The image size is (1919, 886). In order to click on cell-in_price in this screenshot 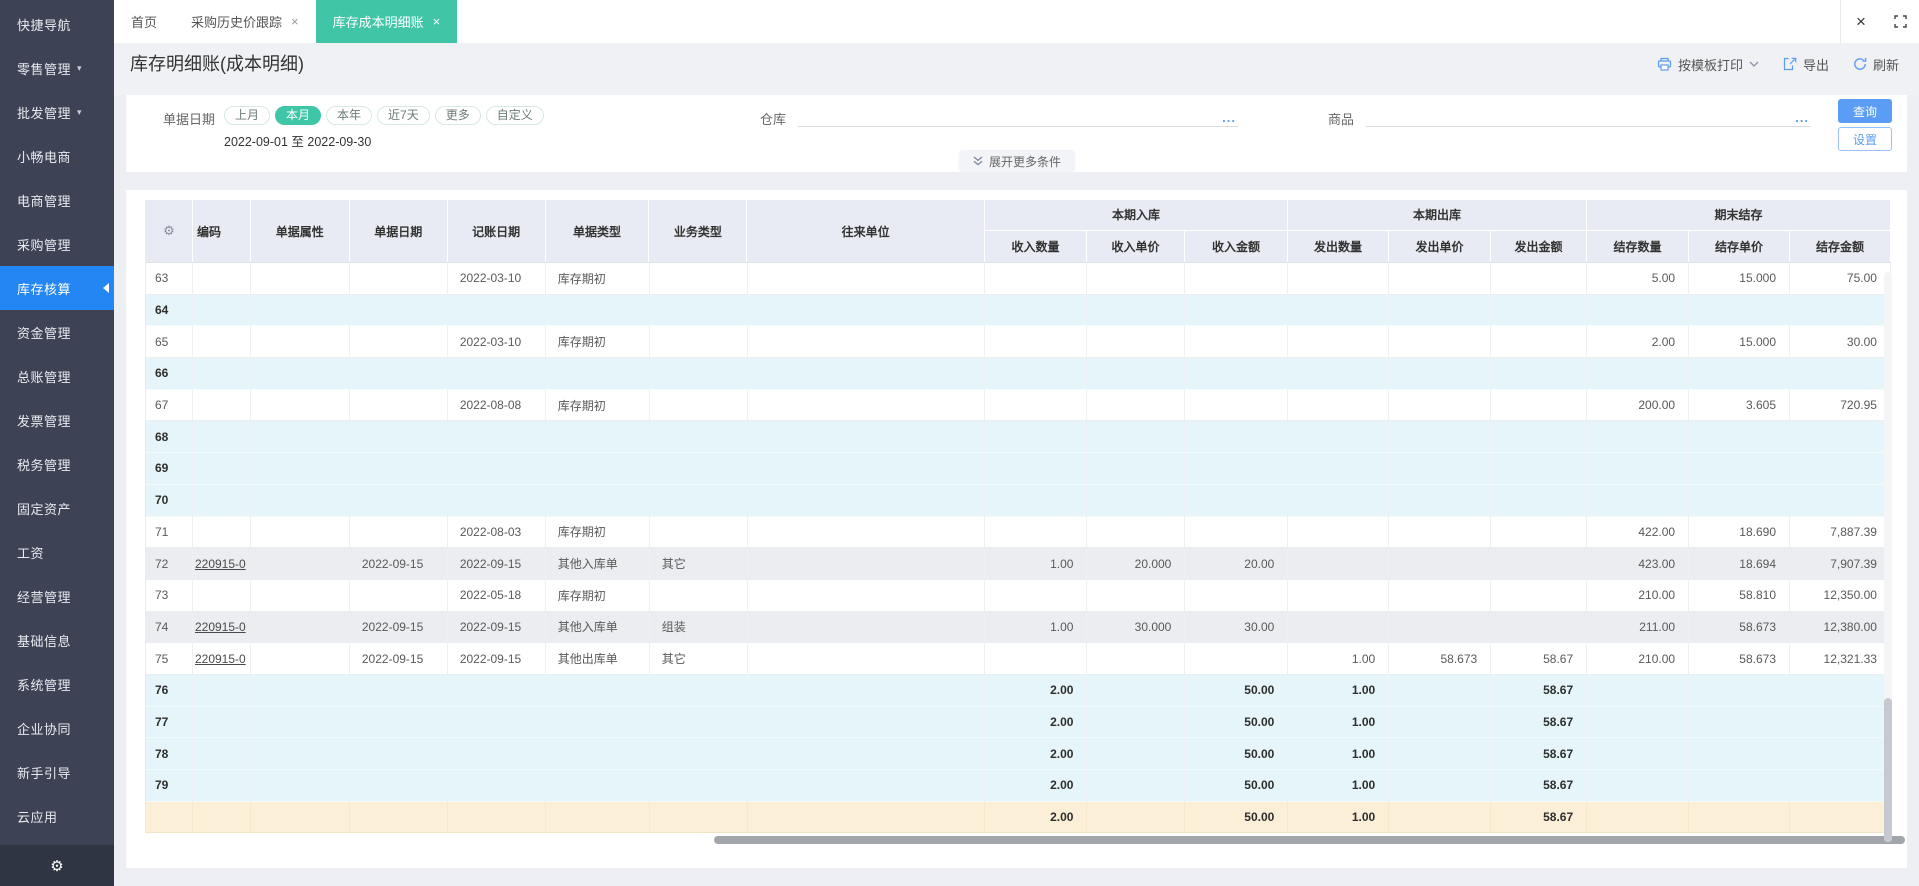, I will do `click(1136, 279)`.